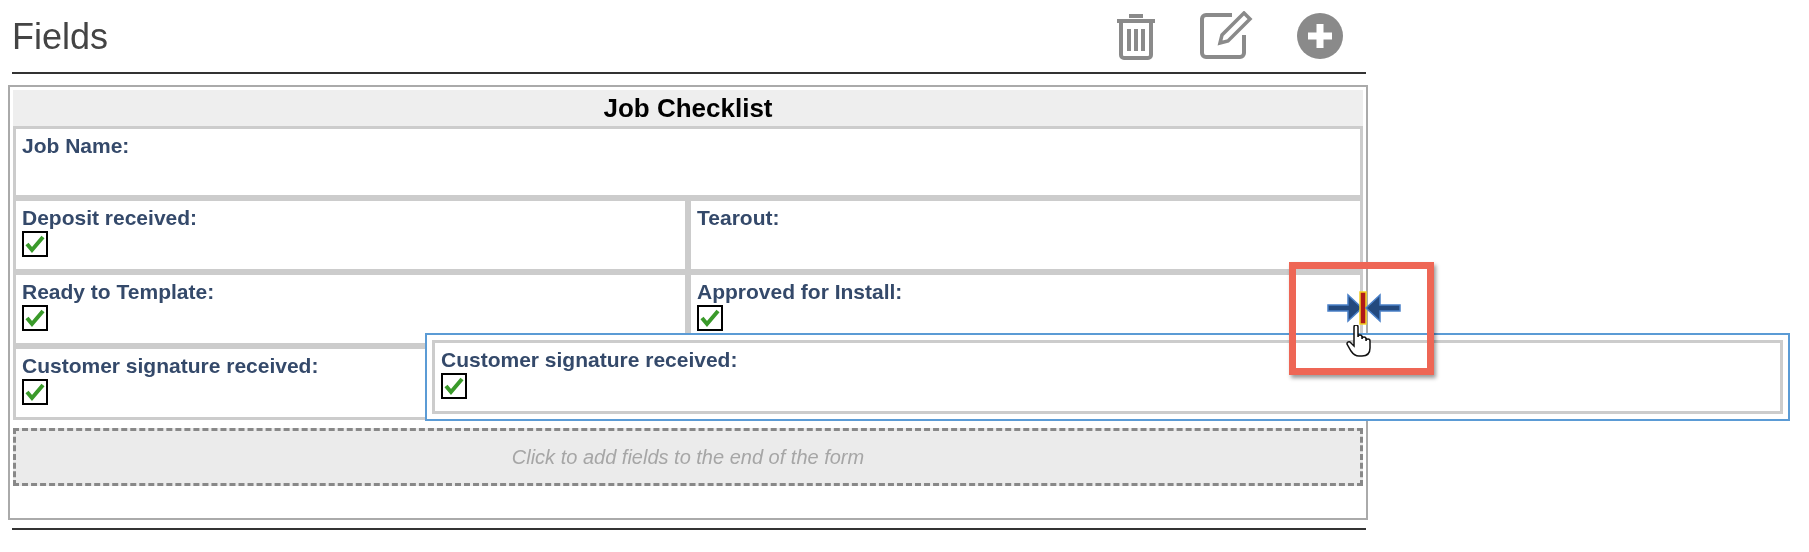 This screenshot has height=552, width=1809. What do you see at coordinates (350, 235) in the screenshot?
I see `form-field: Deposit received:` at bounding box center [350, 235].